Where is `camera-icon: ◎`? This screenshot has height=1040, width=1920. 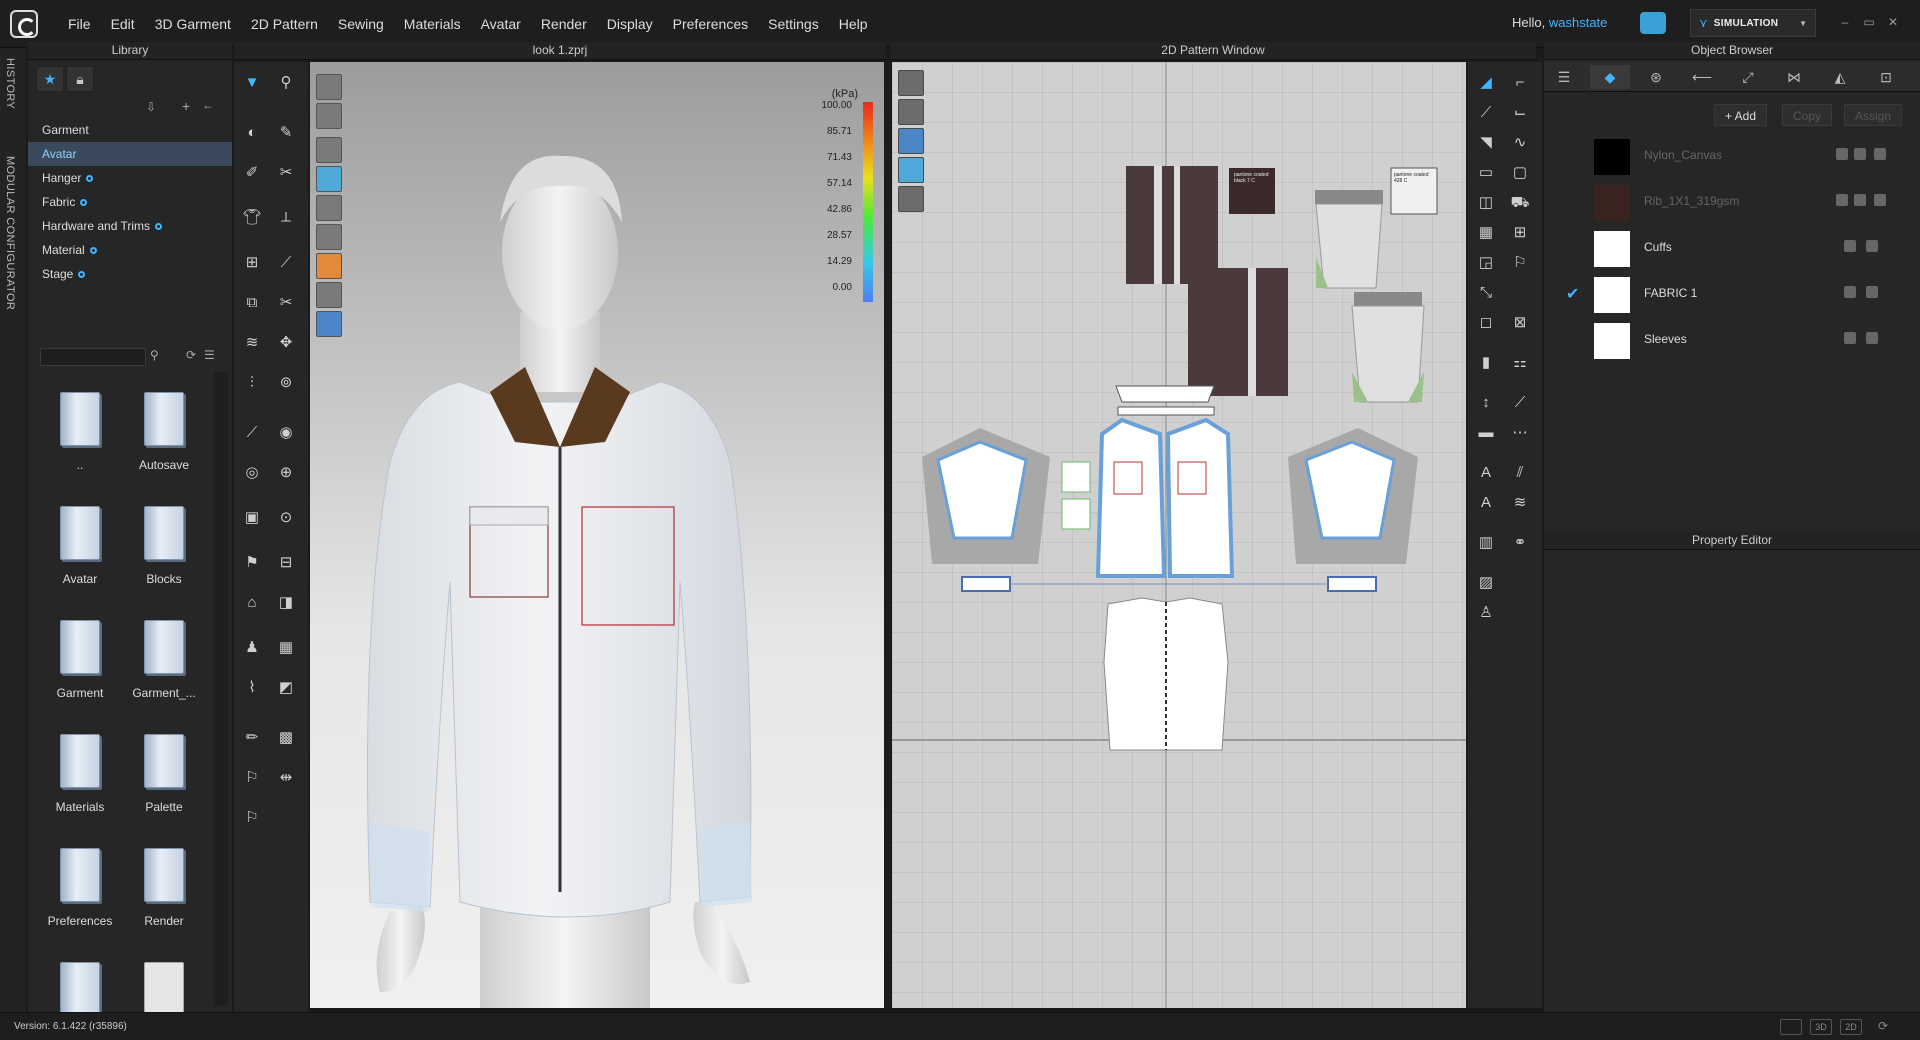
camera-icon: ◎ is located at coordinates (252, 473).